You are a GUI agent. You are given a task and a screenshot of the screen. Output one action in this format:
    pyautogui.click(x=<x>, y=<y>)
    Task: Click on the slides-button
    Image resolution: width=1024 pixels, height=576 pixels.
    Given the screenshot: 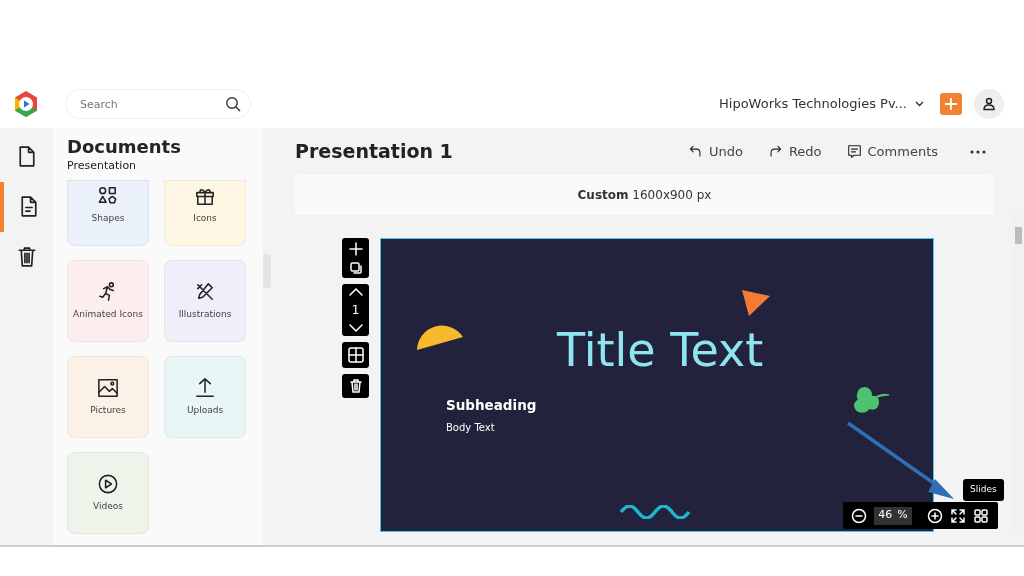 What is the action you would take?
    pyautogui.click(x=981, y=515)
    